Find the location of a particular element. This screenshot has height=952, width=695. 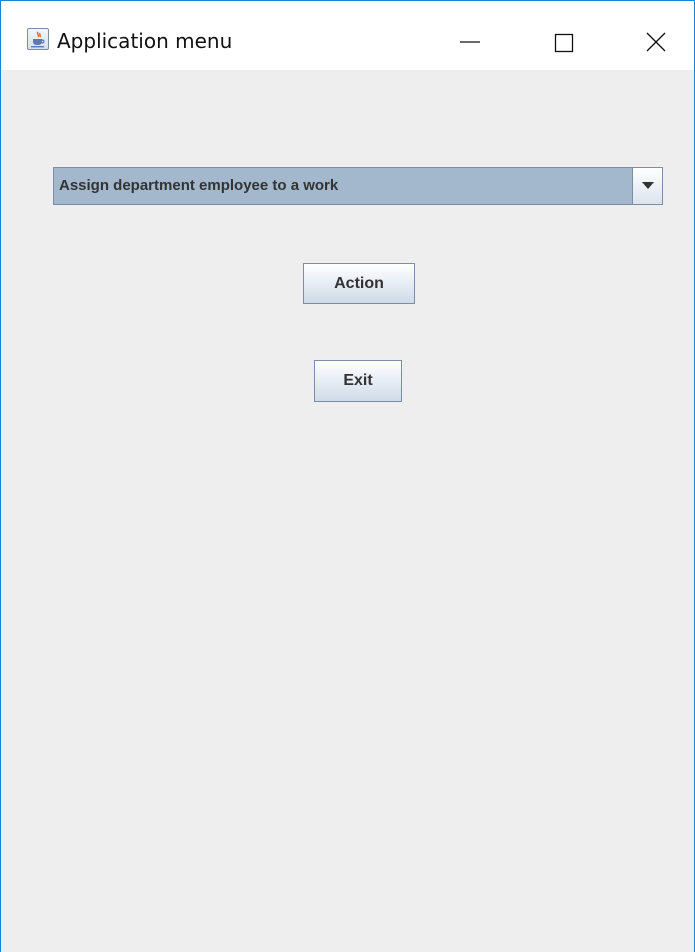

chevron-down-icon is located at coordinates (647, 185).